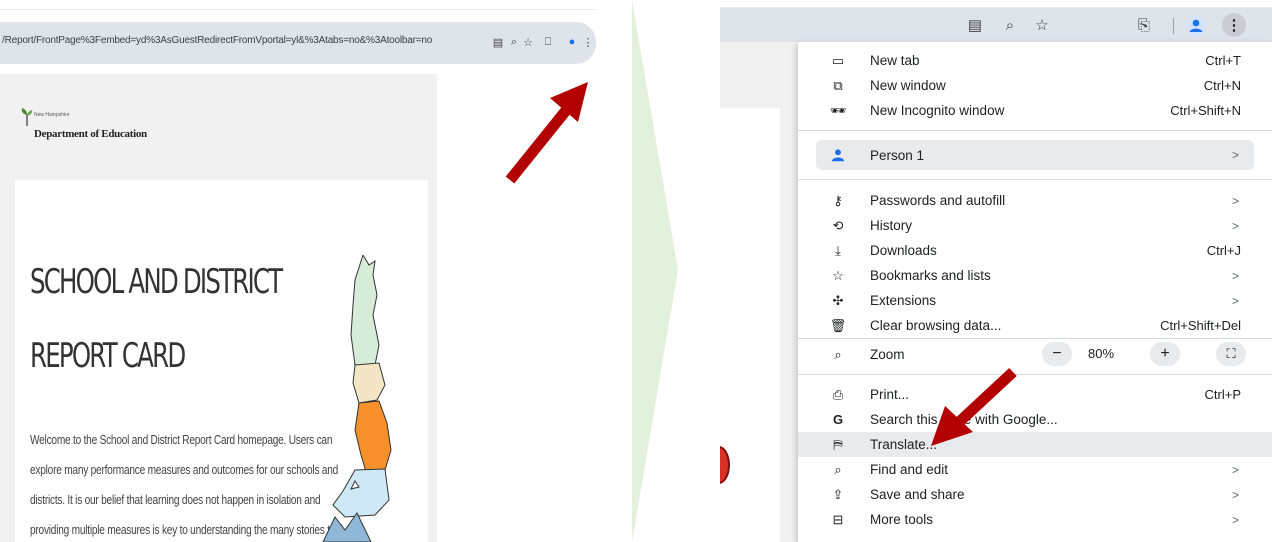 Image resolution: width=1272 pixels, height=542 pixels. Describe the element at coordinates (655, 271) in the screenshot. I see `transition-chevron` at that location.